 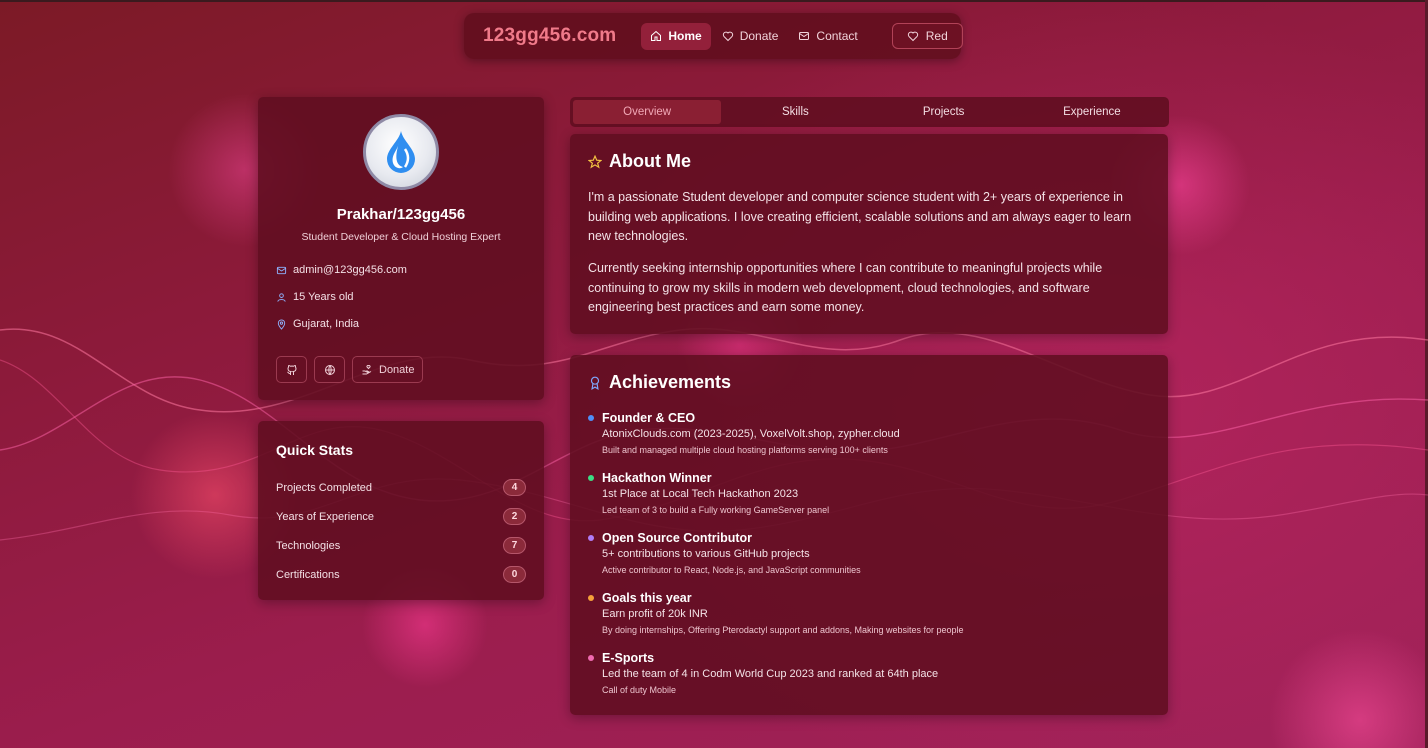 What do you see at coordinates (700, 494) in the screenshot?
I see `achievement-subtitle: 1st Place at Local Tech Hackathon 2023` at bounding box center [700, 494].